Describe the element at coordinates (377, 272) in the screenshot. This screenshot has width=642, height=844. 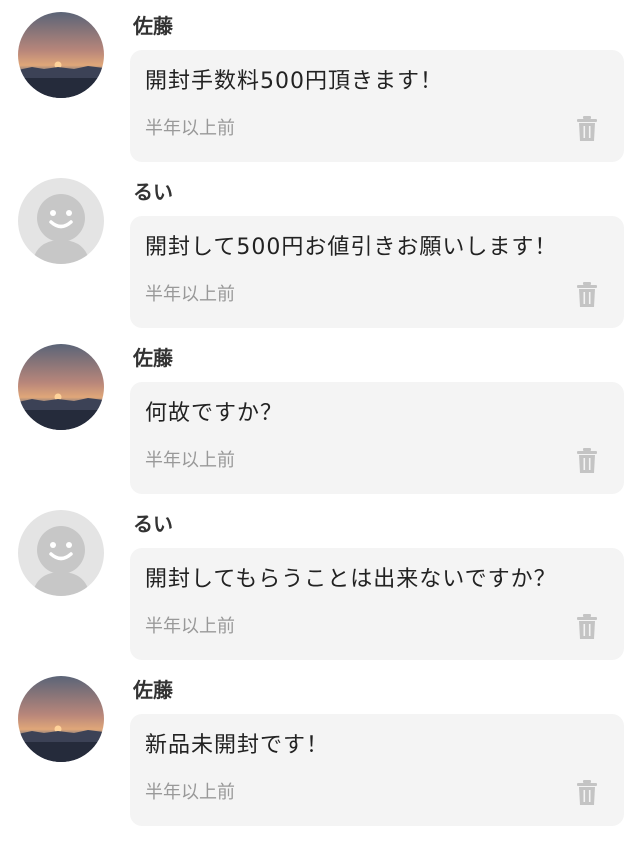
I see `comment-bubble: 開封して500円お値引きお願いします！ 半年以上前` at that location.